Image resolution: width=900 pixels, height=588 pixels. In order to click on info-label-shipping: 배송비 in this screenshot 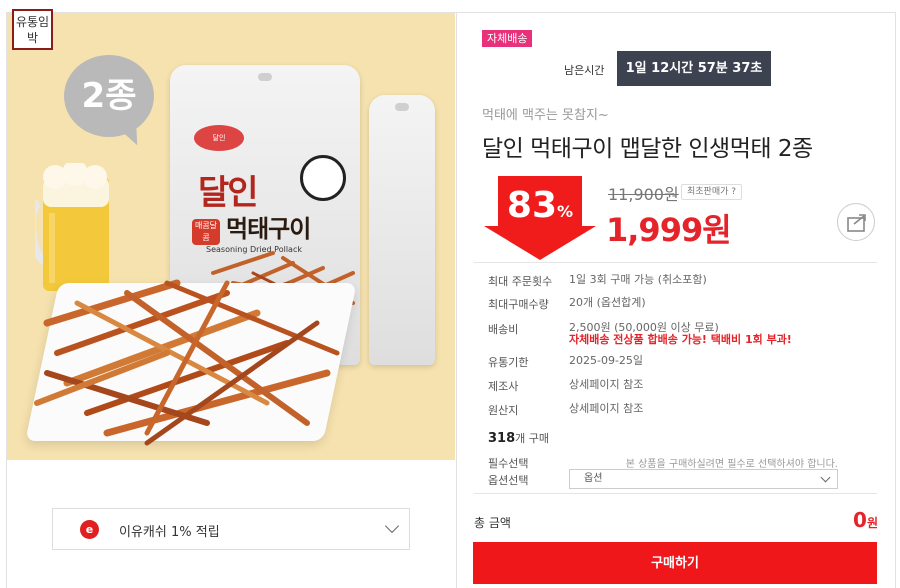, I will do `click(503, 329)`.